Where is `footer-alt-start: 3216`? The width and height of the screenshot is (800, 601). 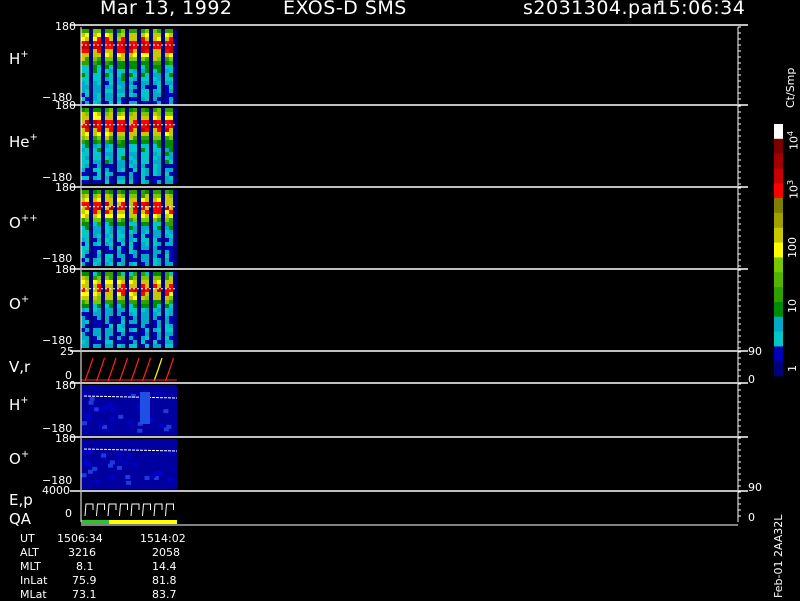 footer-alt-start: 3216 is located at coordinates (82, 552).